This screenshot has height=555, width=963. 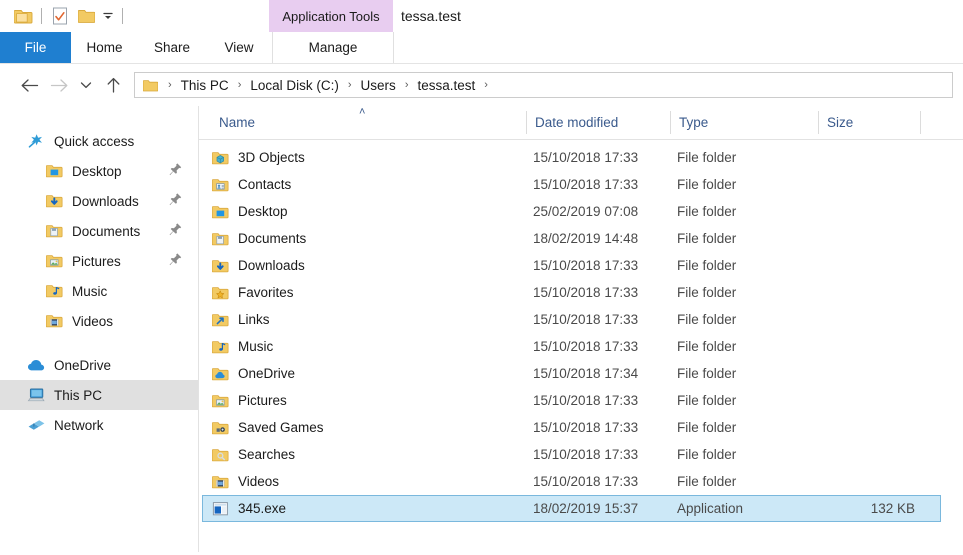 What do you see at coordinates (571, 211) in the screenshot?
I see `table-row: Desktop 25/02/2019 07:08 File folder` at bounding box center [571, 211].